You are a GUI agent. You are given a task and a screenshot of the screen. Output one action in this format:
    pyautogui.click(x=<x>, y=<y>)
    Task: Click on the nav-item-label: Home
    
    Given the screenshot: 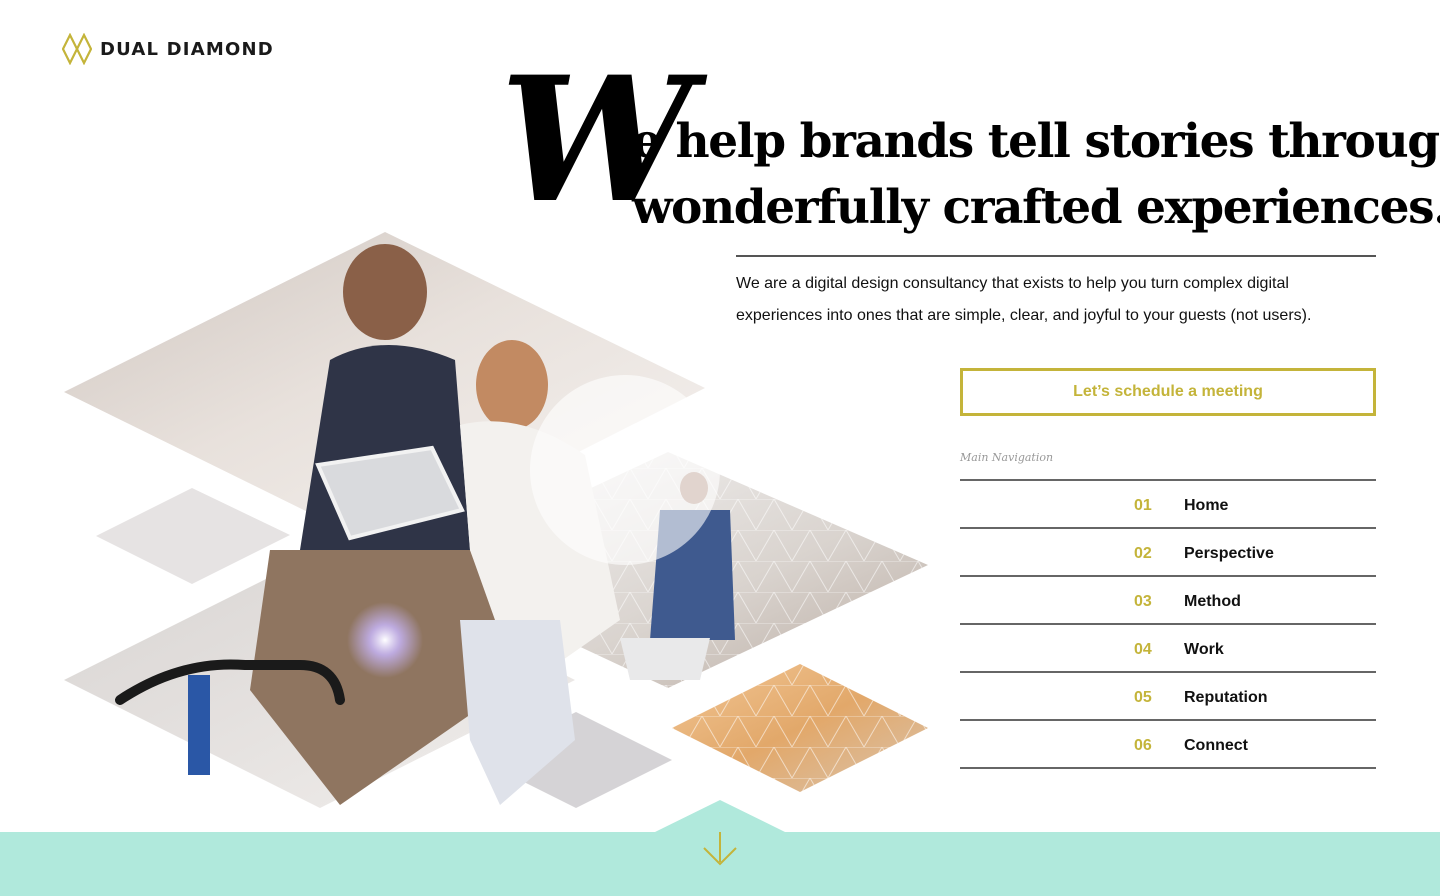 What is the action you would take?
    pyautogui.click(x=1206, y=505)
    